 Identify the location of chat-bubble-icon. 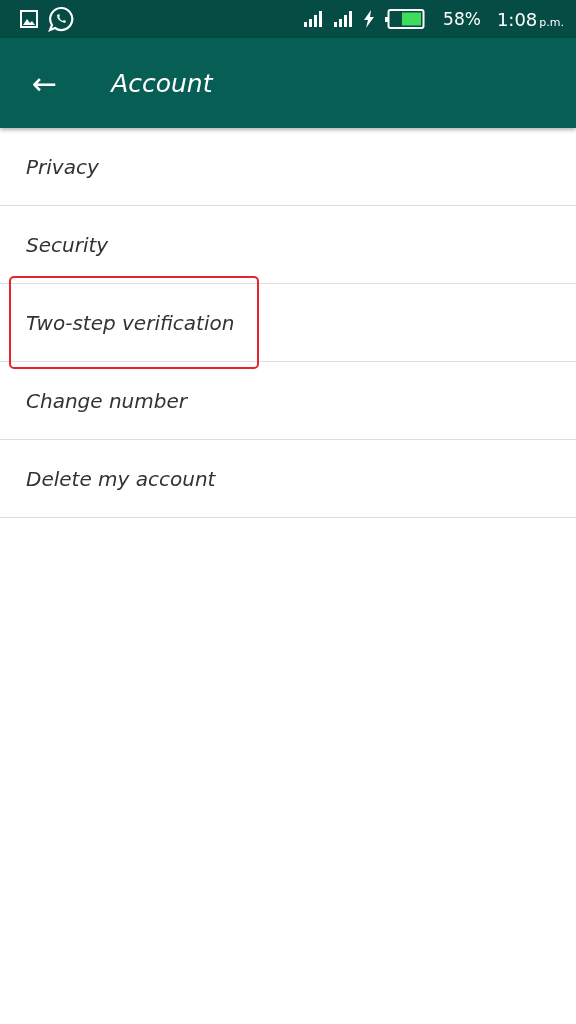
(61, 19).